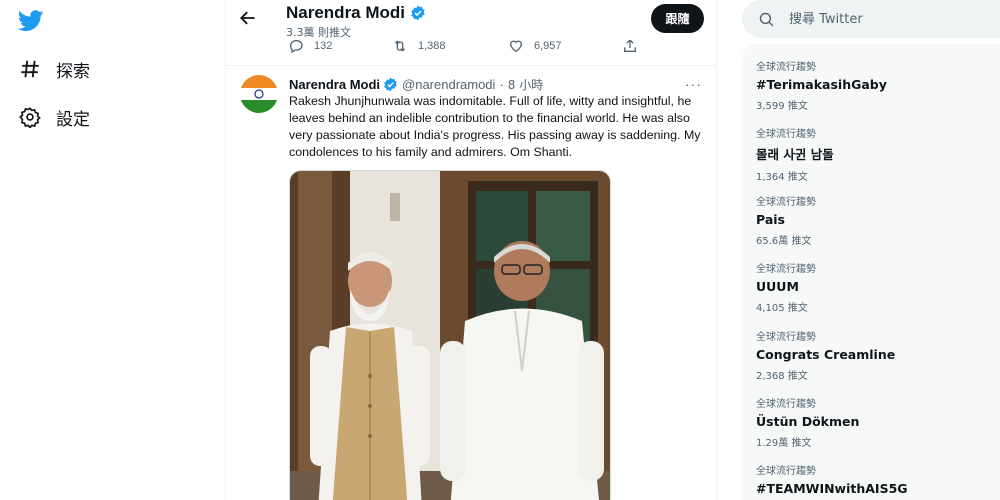 Image resolution: width=1000 pixels, height=500 pixels. What do you see at coordinates (525, 84) in the screenshot?
I see `tweet-timestamp: 8 小時` at bounding box center [525, 84].